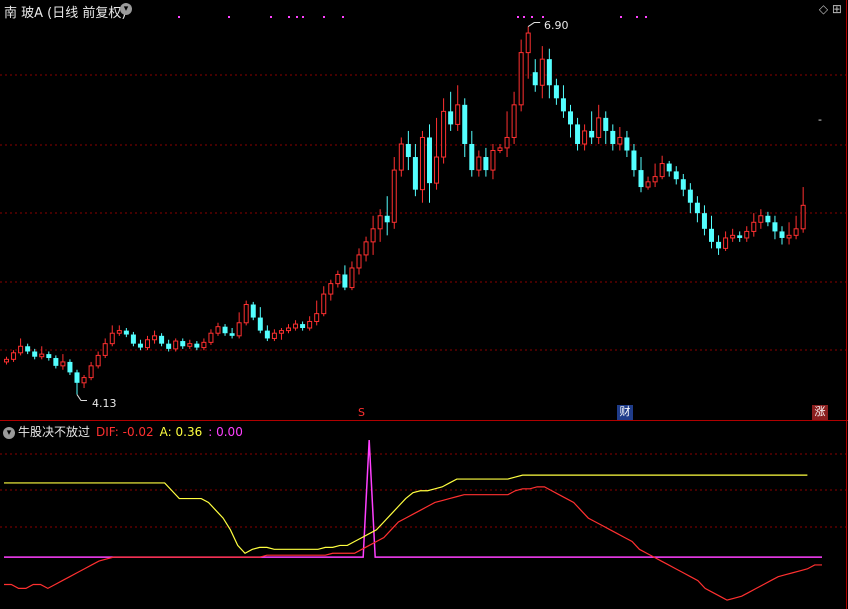  What do you see at coordinates (424, 420) in the screenshot?
I see `panel-divider` at bounding box center [424, 420].